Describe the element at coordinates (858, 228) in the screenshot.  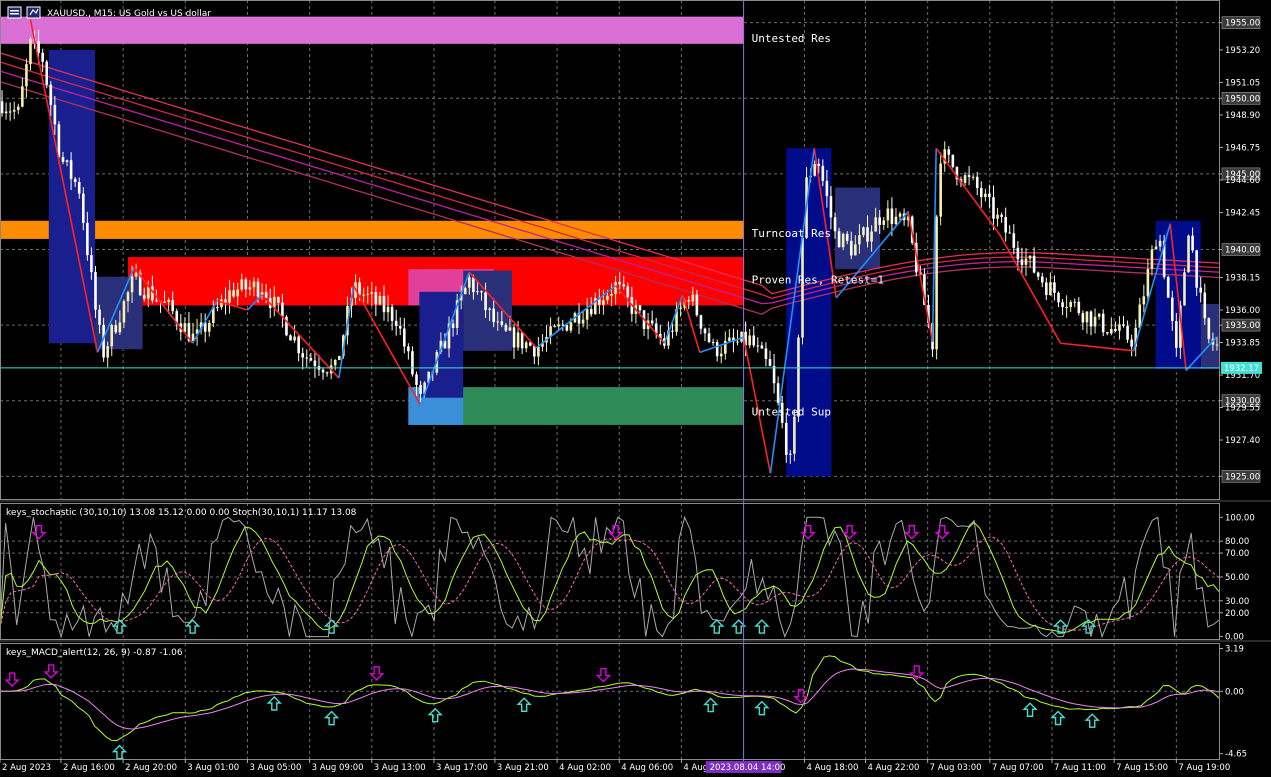
I see `range-box` at that location.